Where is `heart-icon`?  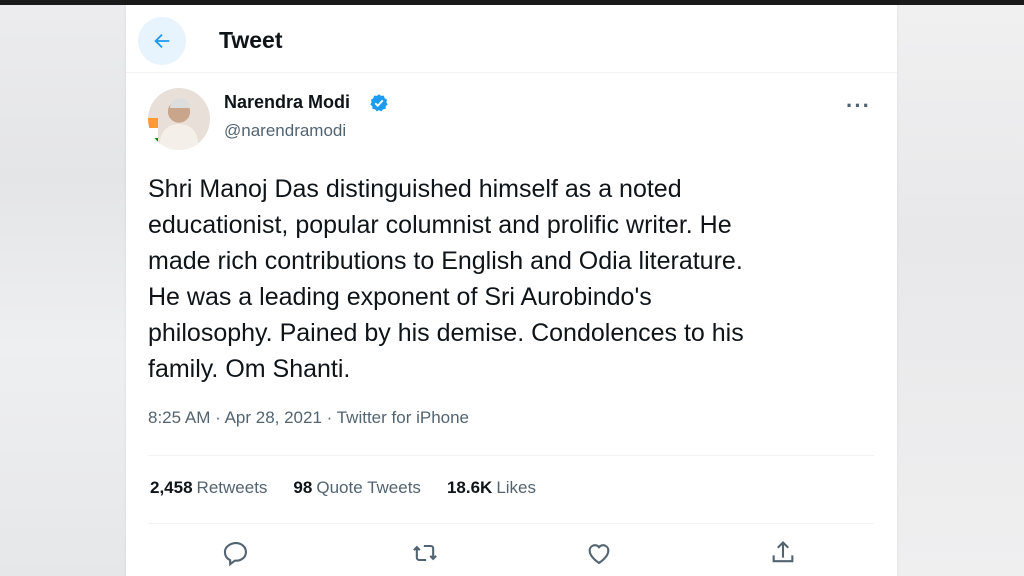 heart-icon is located at coordinates (599, 553).